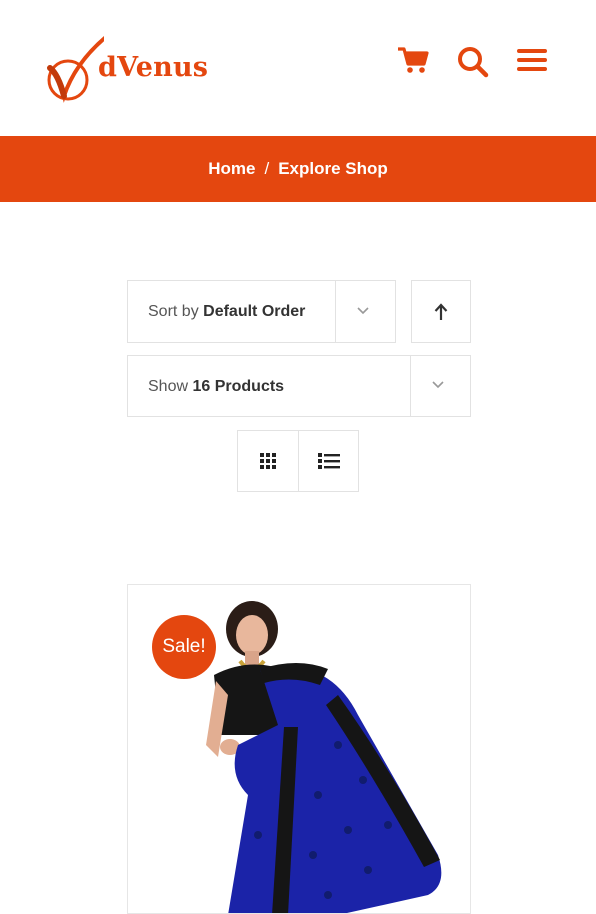 Image resolution: width=596 pixels, height=914 pixels. I want to click on breadcrumb: Home / Explore Shop, so click(298, 169).